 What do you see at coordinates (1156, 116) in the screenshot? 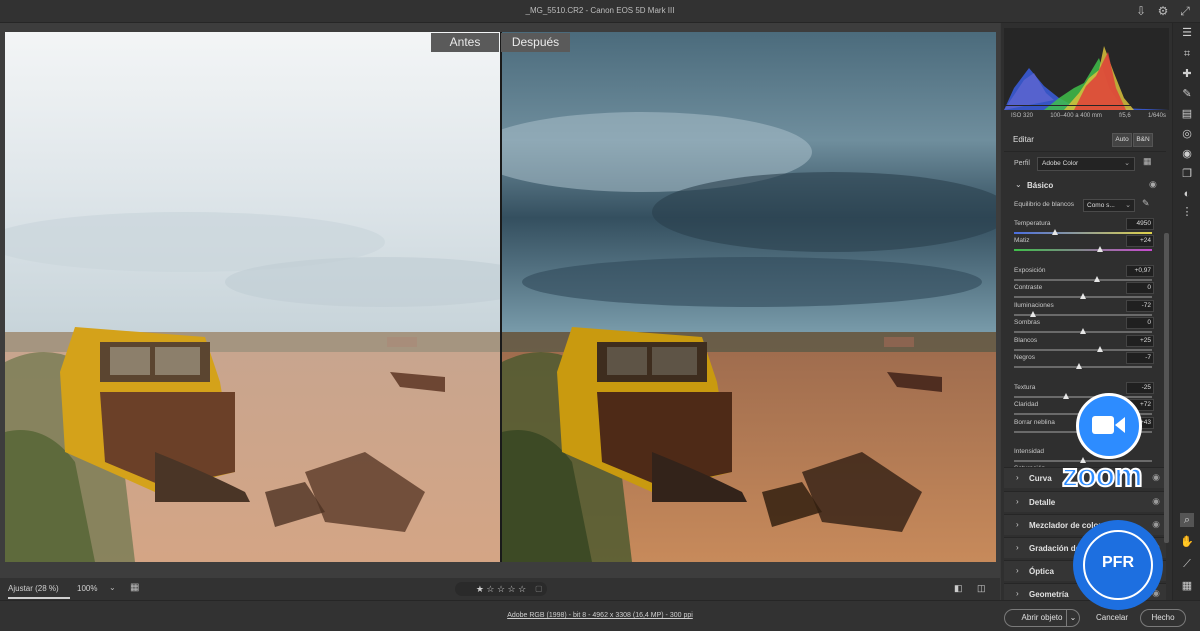
I see `shutter: 1/640s` at bounding box center [1156, 116].